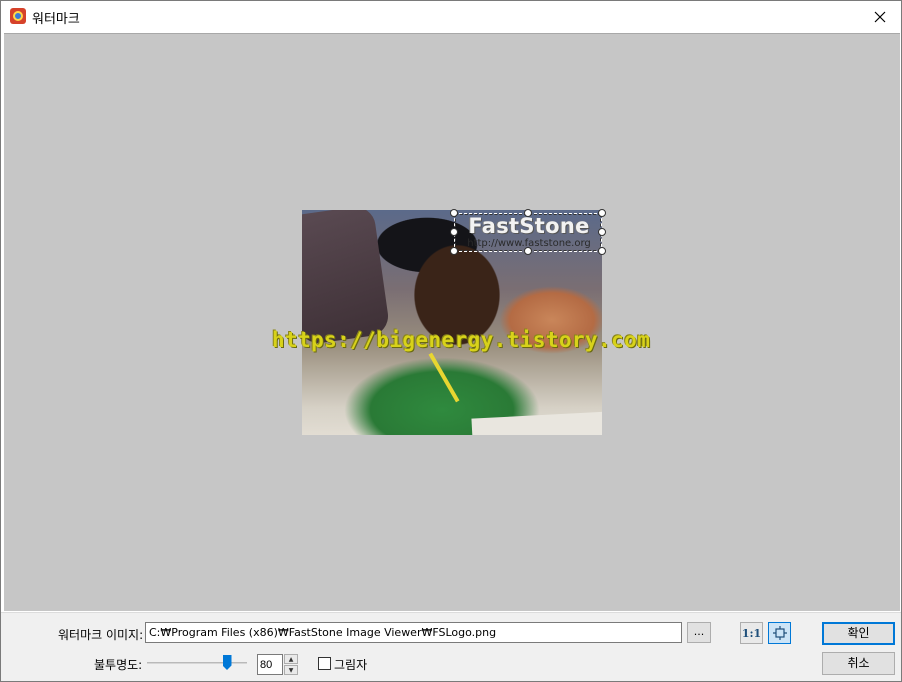 The image size is (902, 682). What do you see at coordinates (528, 251) in the screenshot?
I see `resize-handle-bottom-middle` at bounding box center [528, 251].